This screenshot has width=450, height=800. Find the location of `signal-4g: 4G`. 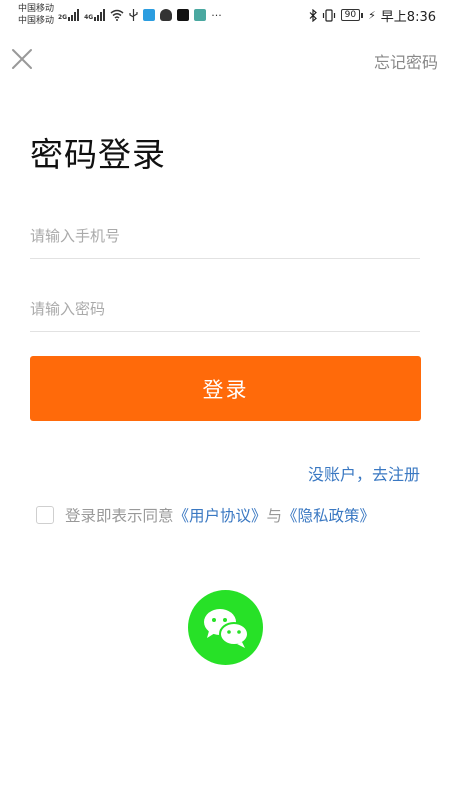

signal-4g: 4G is located at coordinates (95, 15).